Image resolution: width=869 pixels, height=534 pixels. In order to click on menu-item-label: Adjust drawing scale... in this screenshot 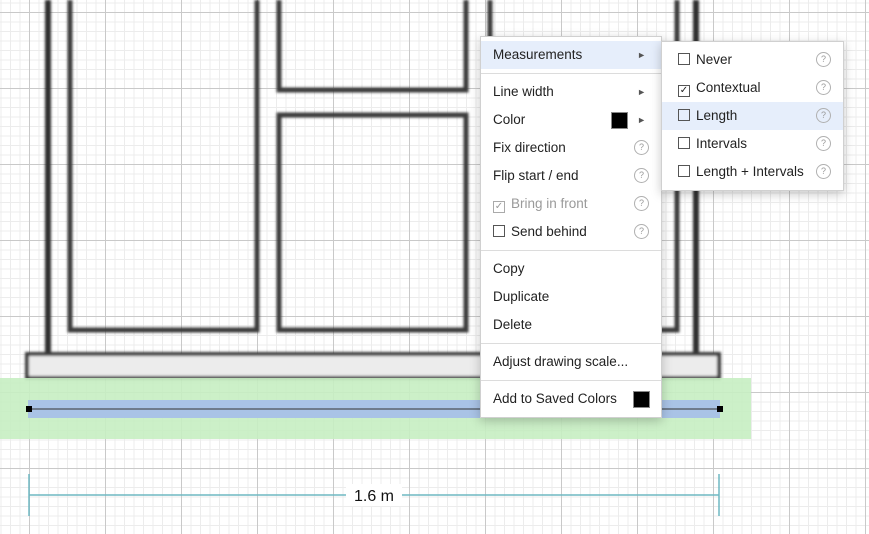, I will do `click(561, 361)`.